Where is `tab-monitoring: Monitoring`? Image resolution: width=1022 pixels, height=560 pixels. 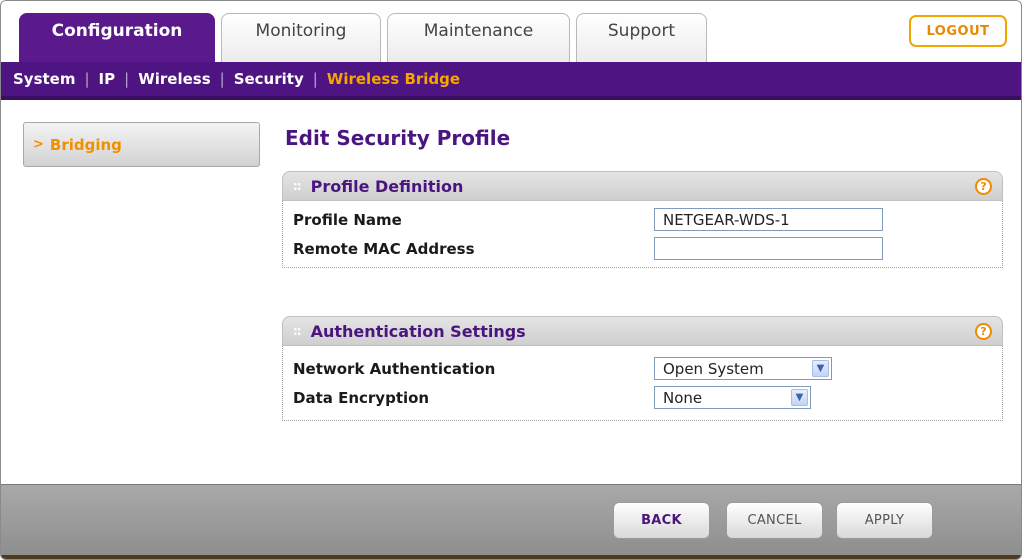
tab-monitoring: Monitoring is located at coordinates (301, 37).